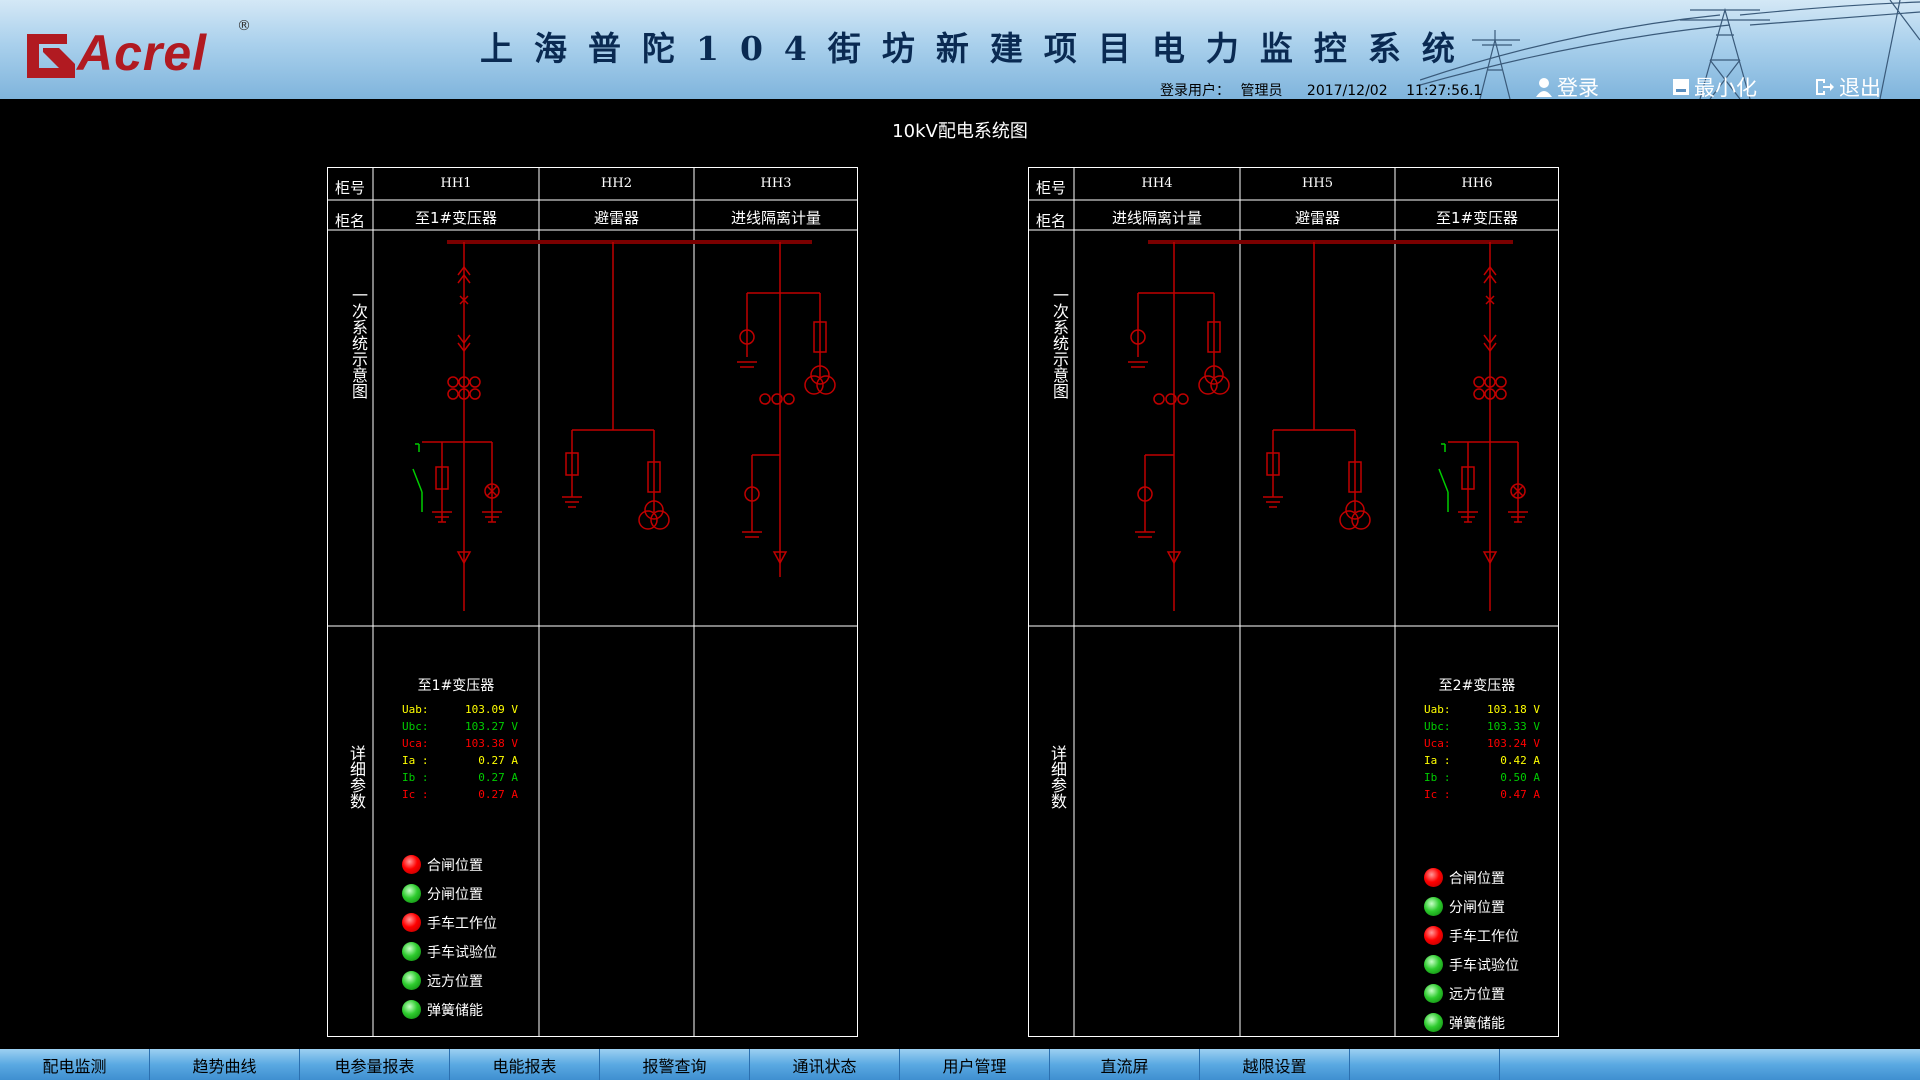 The height and width of the screenshot is (1080, 1920). What do you see at coordinates (775, 218) in the screenshot?
I see `cabinet-name: 进线隔离计量` at bounding box center [775, 218].